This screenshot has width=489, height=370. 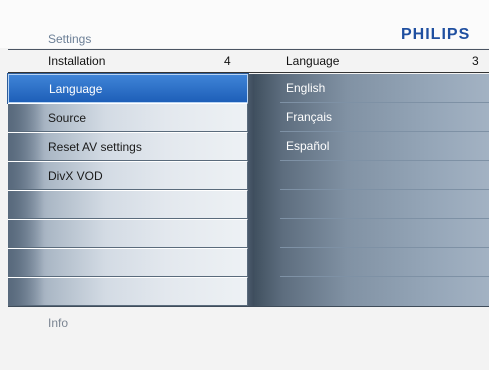 I want to click on heading-divider, so click(x=248, y=72).